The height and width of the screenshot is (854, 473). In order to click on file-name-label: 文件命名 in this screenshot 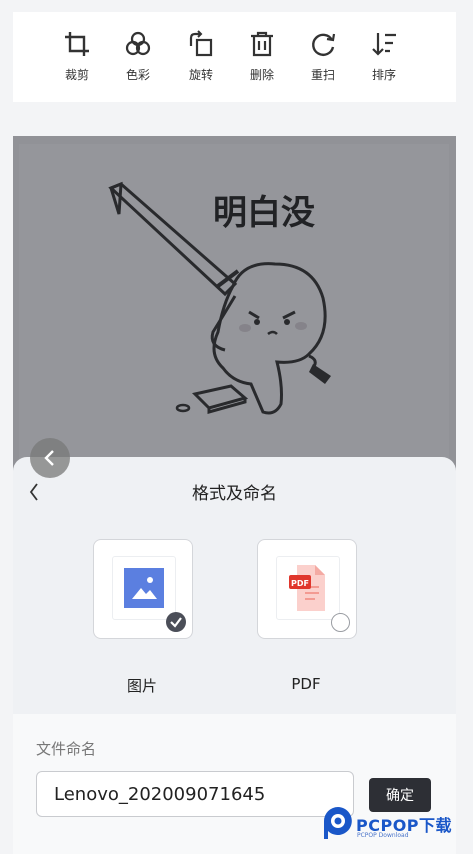, I will do `click(66, 749)`.